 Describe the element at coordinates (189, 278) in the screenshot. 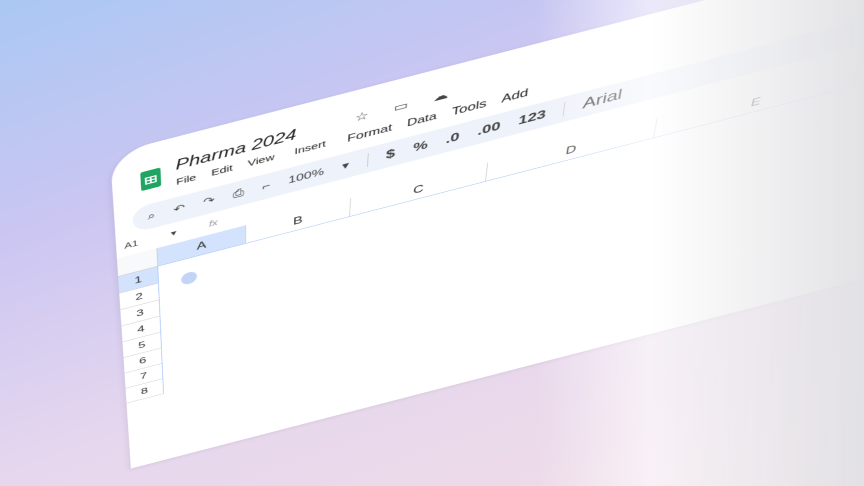

I see `mouse-cursor-indicator` at that location.